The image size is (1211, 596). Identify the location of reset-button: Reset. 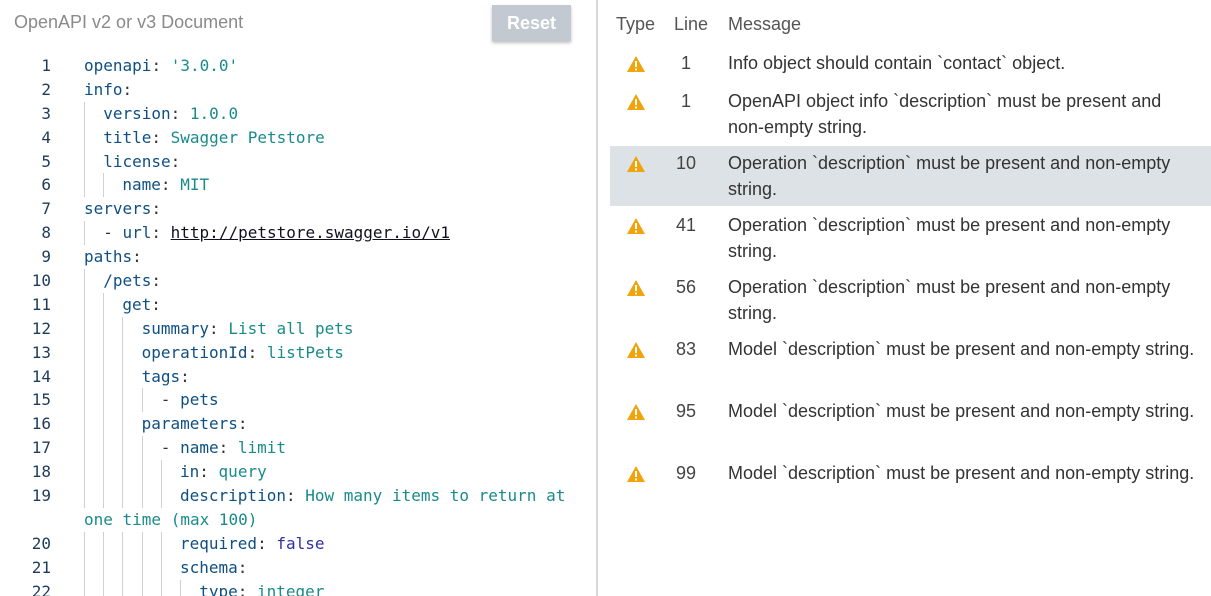
(531, 23).